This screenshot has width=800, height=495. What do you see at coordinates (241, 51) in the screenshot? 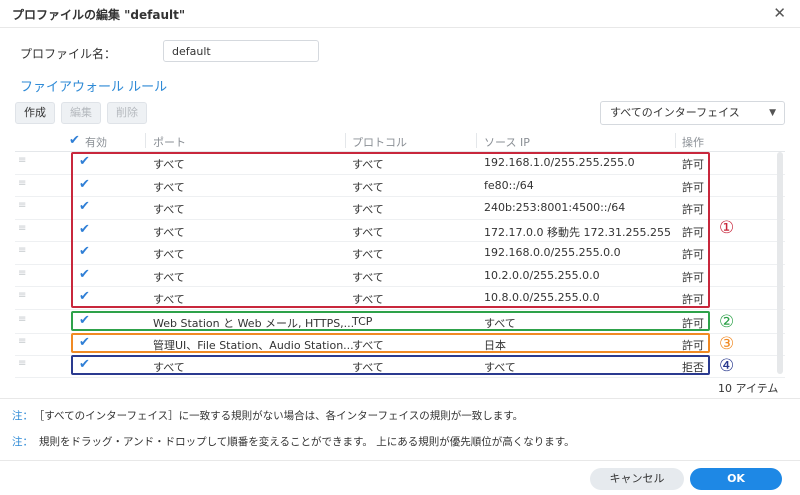
I see `profile-name-input` at bounding box center [241, 51].